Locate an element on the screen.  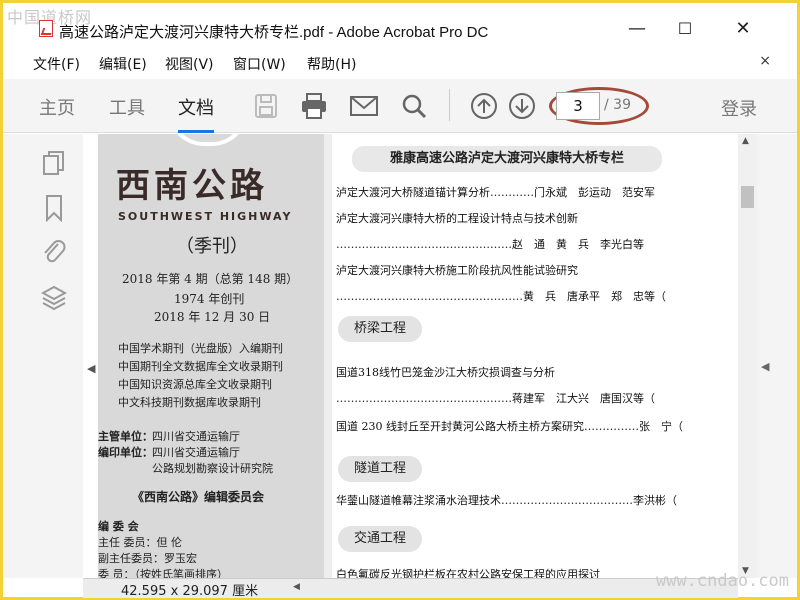
email-icon is located at coordinates (364, 106).